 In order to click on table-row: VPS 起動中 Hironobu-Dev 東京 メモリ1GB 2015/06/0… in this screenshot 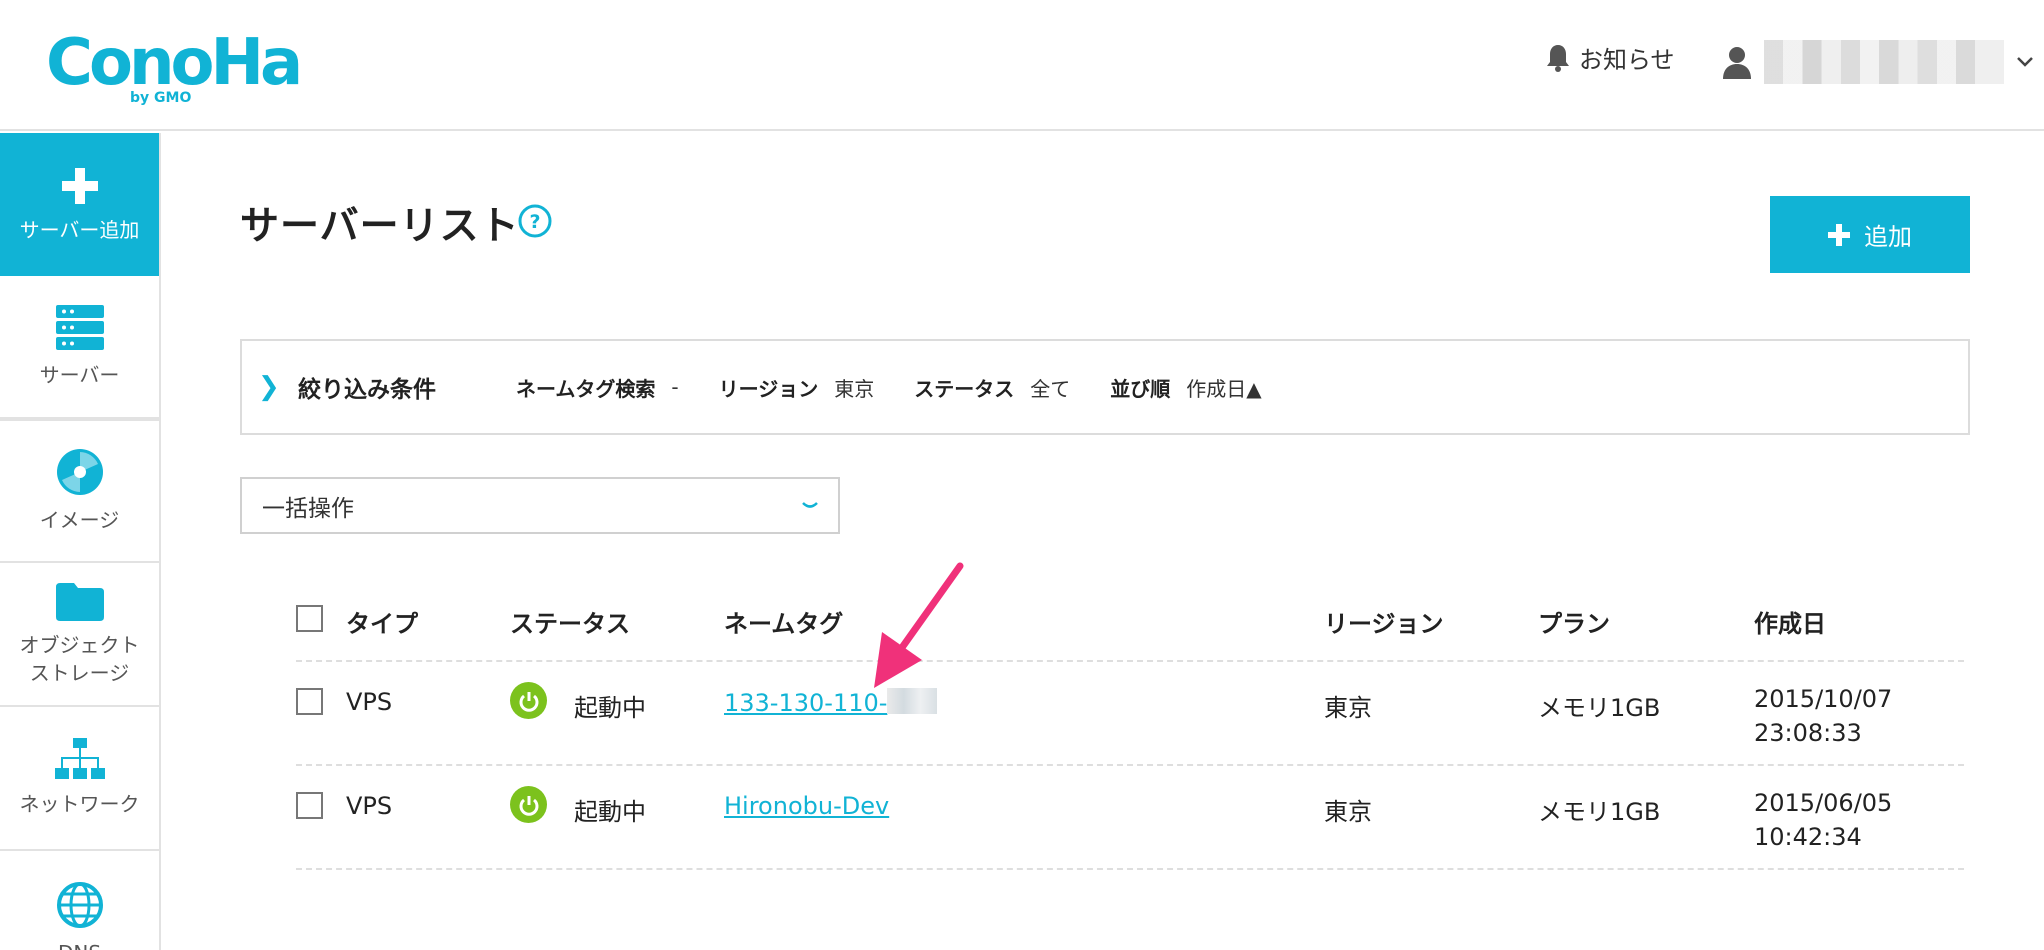, I will do `click(1130, 818)`.